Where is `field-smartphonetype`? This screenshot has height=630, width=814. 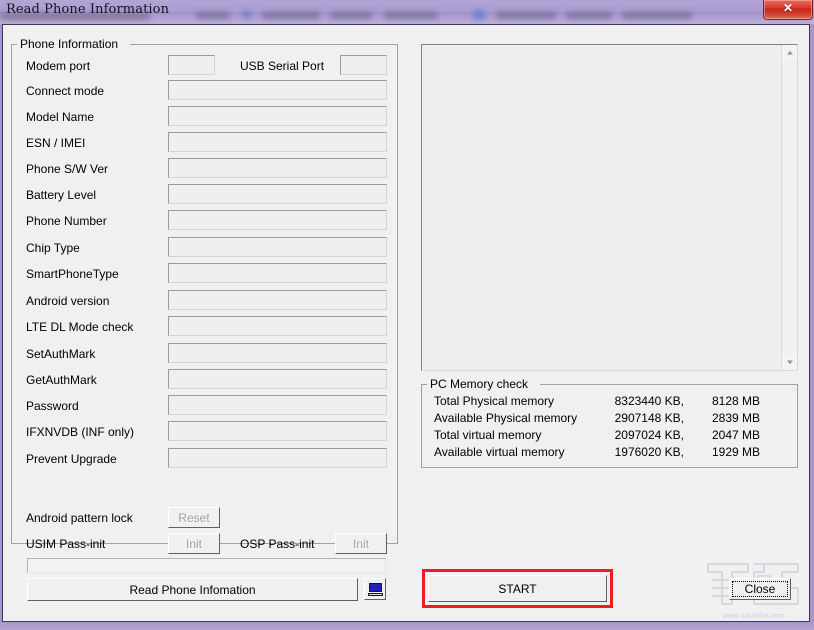
field-smartphonetype is located at coordinates (277, 273).